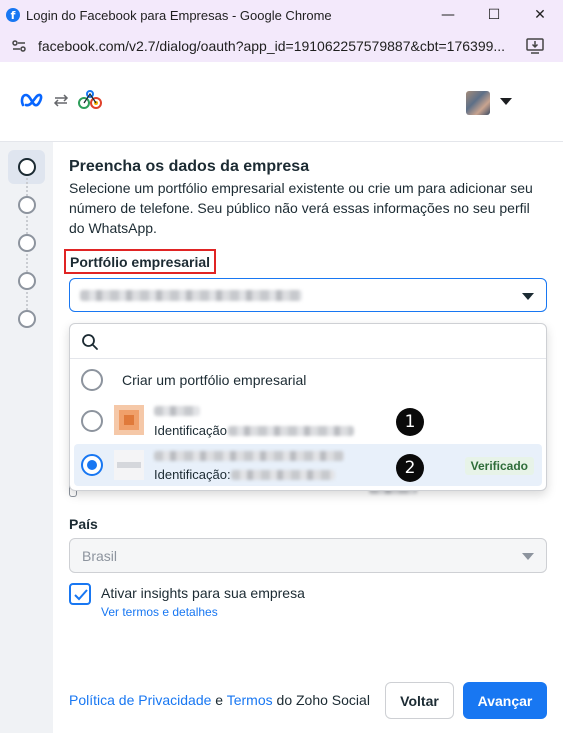 The width and height of the screenshot is (563, 733). What do you see at coordinates (535, 46) in the screenshot?
I see `install-app-icon` at bounding box center [535, 46].